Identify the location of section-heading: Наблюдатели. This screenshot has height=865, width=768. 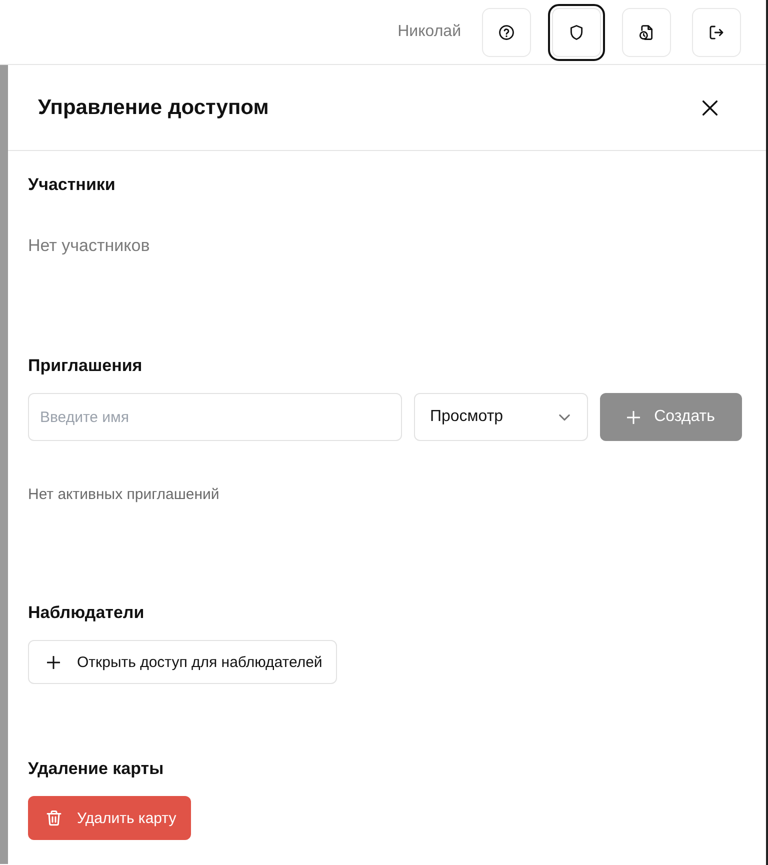
(86, 613).